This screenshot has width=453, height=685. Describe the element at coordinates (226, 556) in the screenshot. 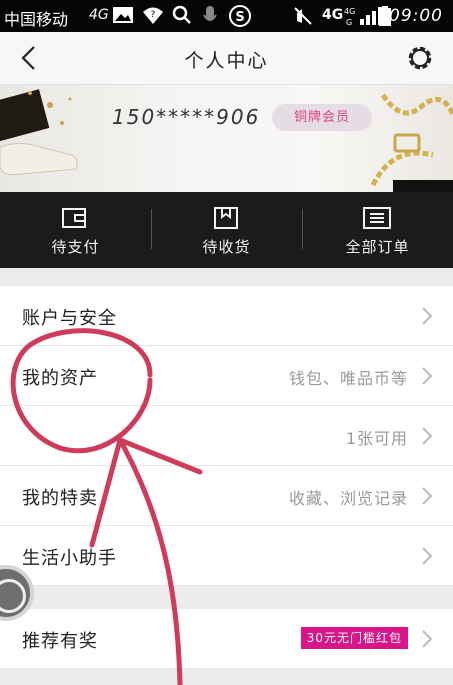

I see `menu-item-life-assistant: 生活小助手` at that location.